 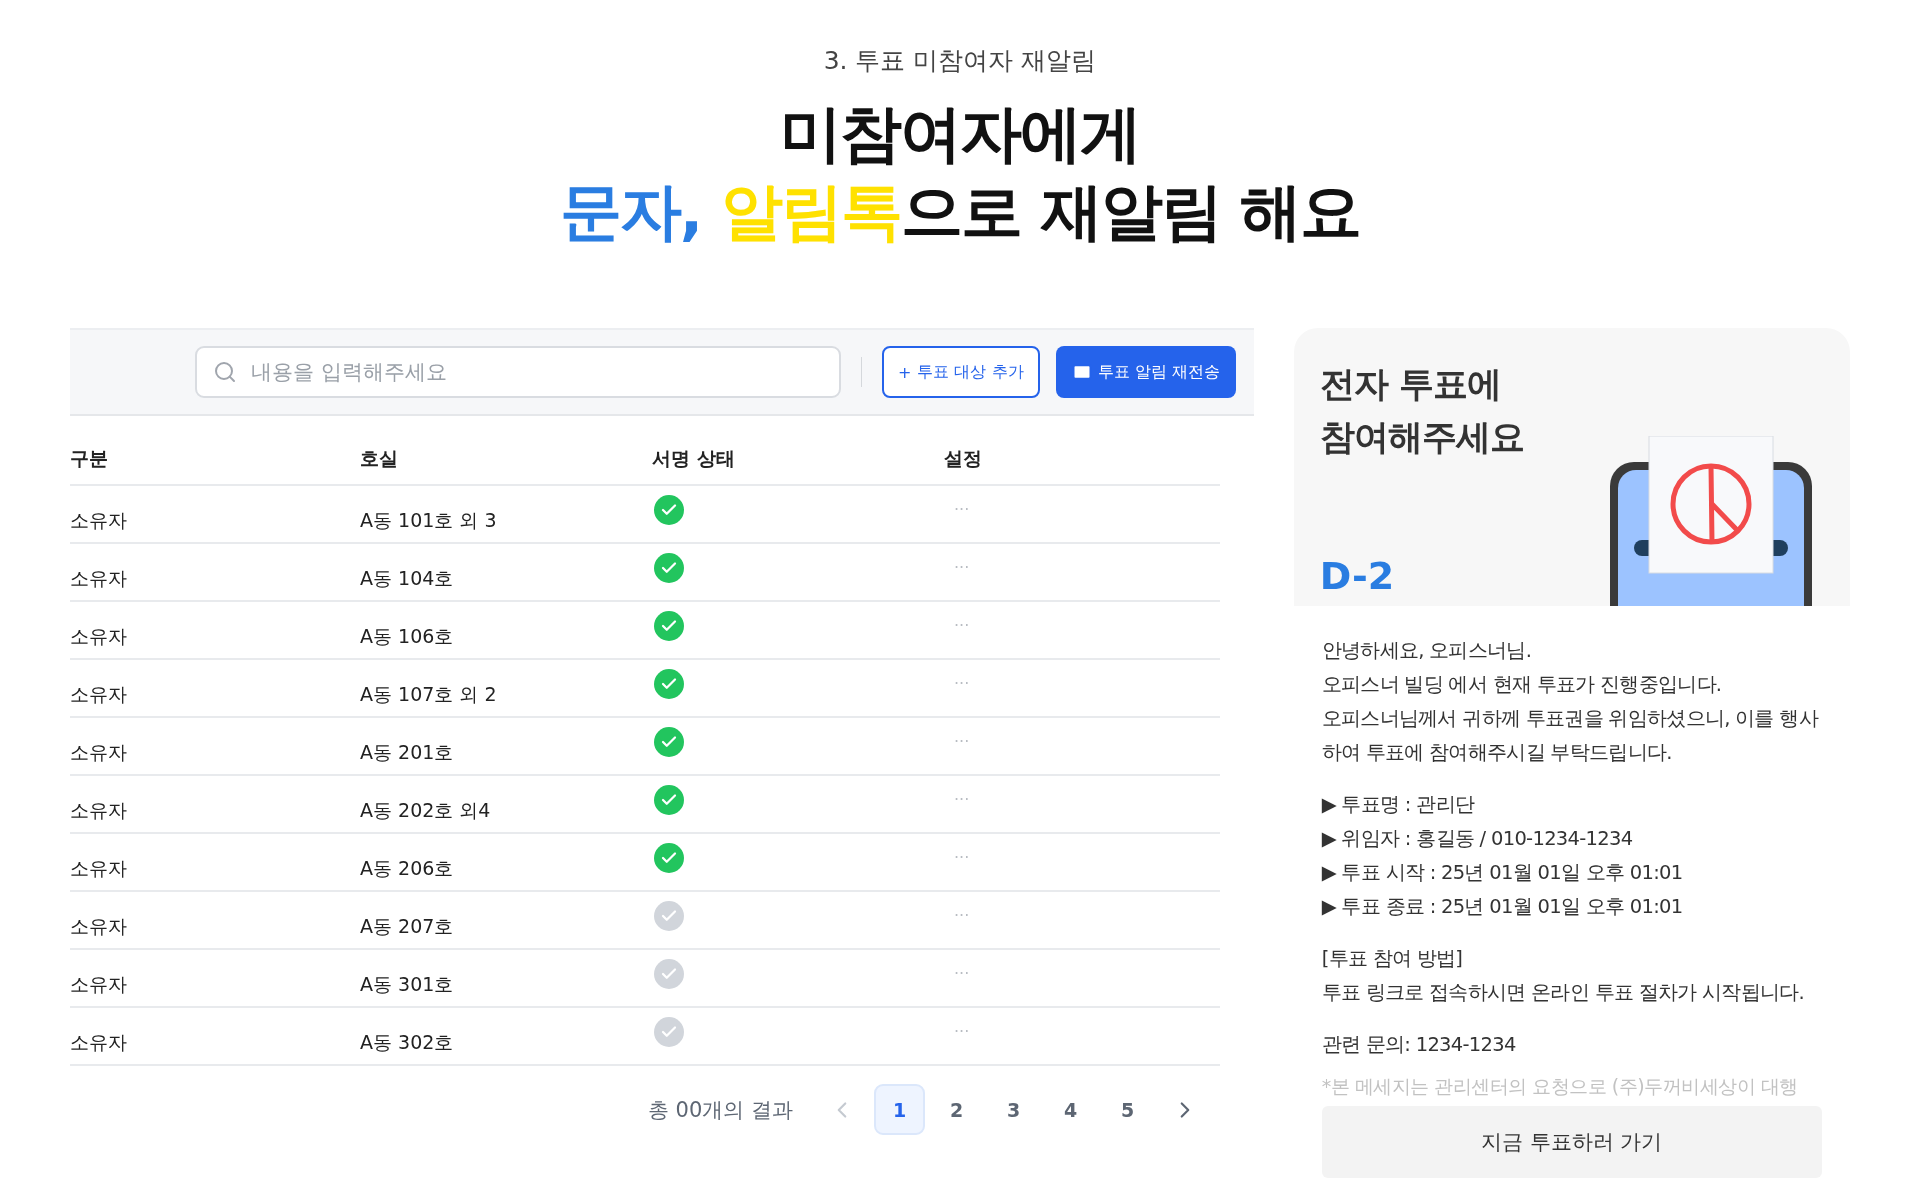 I want to click on message-text: ▶ 투표 종료 : 25년 01월 01일 오후 01:01, so click(x=1502, y=907).